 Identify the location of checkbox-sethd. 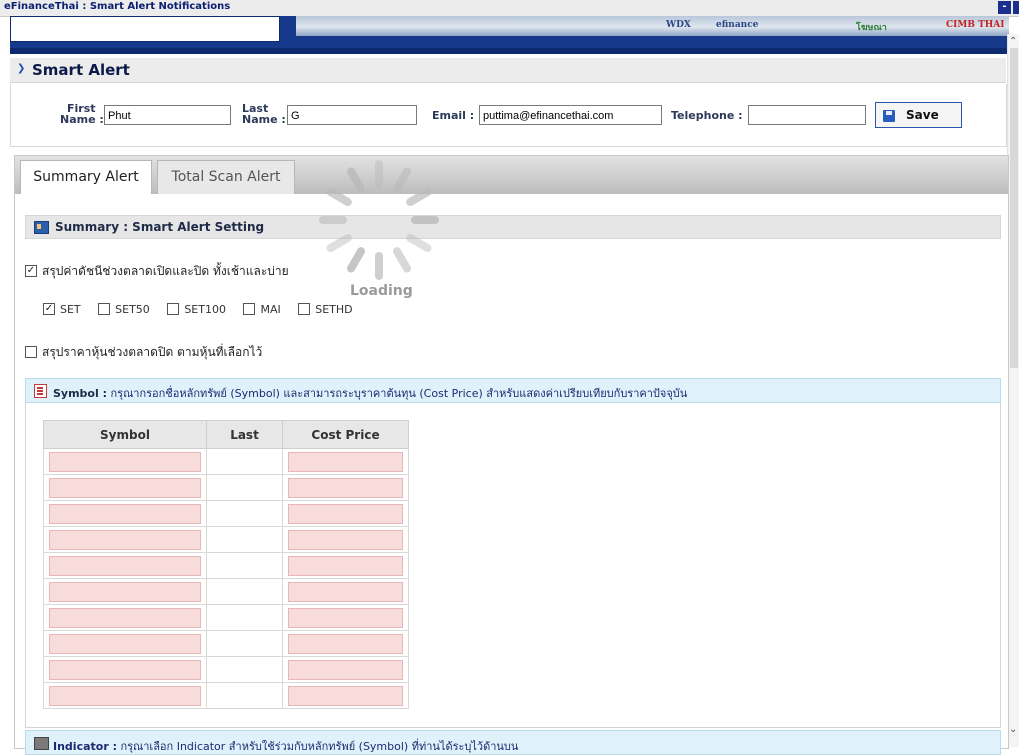
(304, 309).